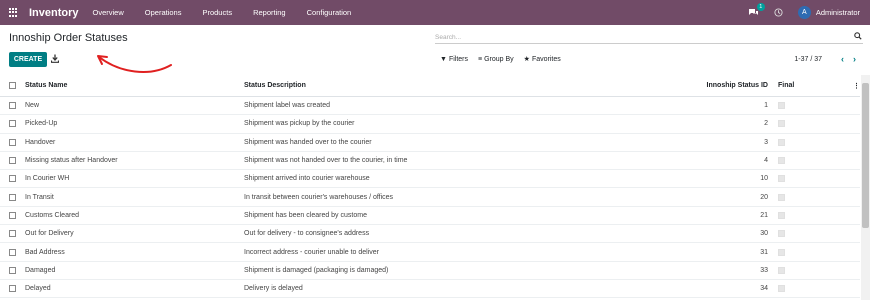 Image resolution: width=870 pixels, height=300 pixels. What do you see at coordinates (45, 252) in the screenshot?
I see `status-name-cell: Bad Address` at bounding box center [45, 252].